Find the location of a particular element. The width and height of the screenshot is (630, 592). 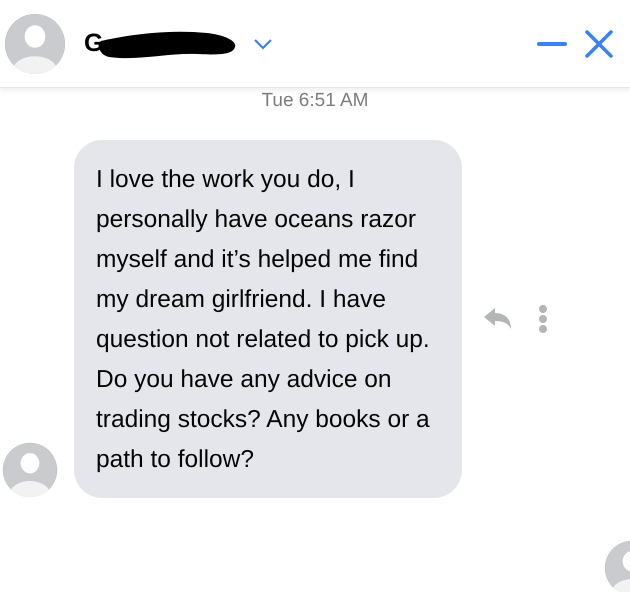

reply-icon is located at coordinates (498, 319).